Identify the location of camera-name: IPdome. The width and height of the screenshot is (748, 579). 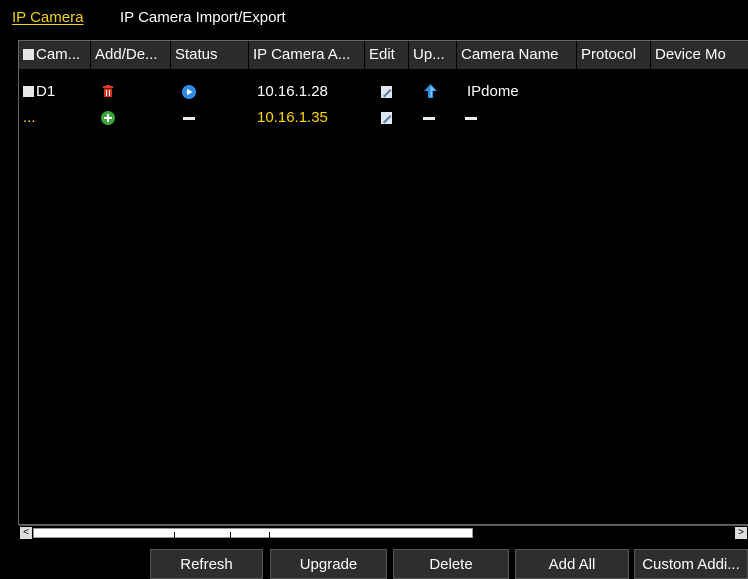
(493, 91).